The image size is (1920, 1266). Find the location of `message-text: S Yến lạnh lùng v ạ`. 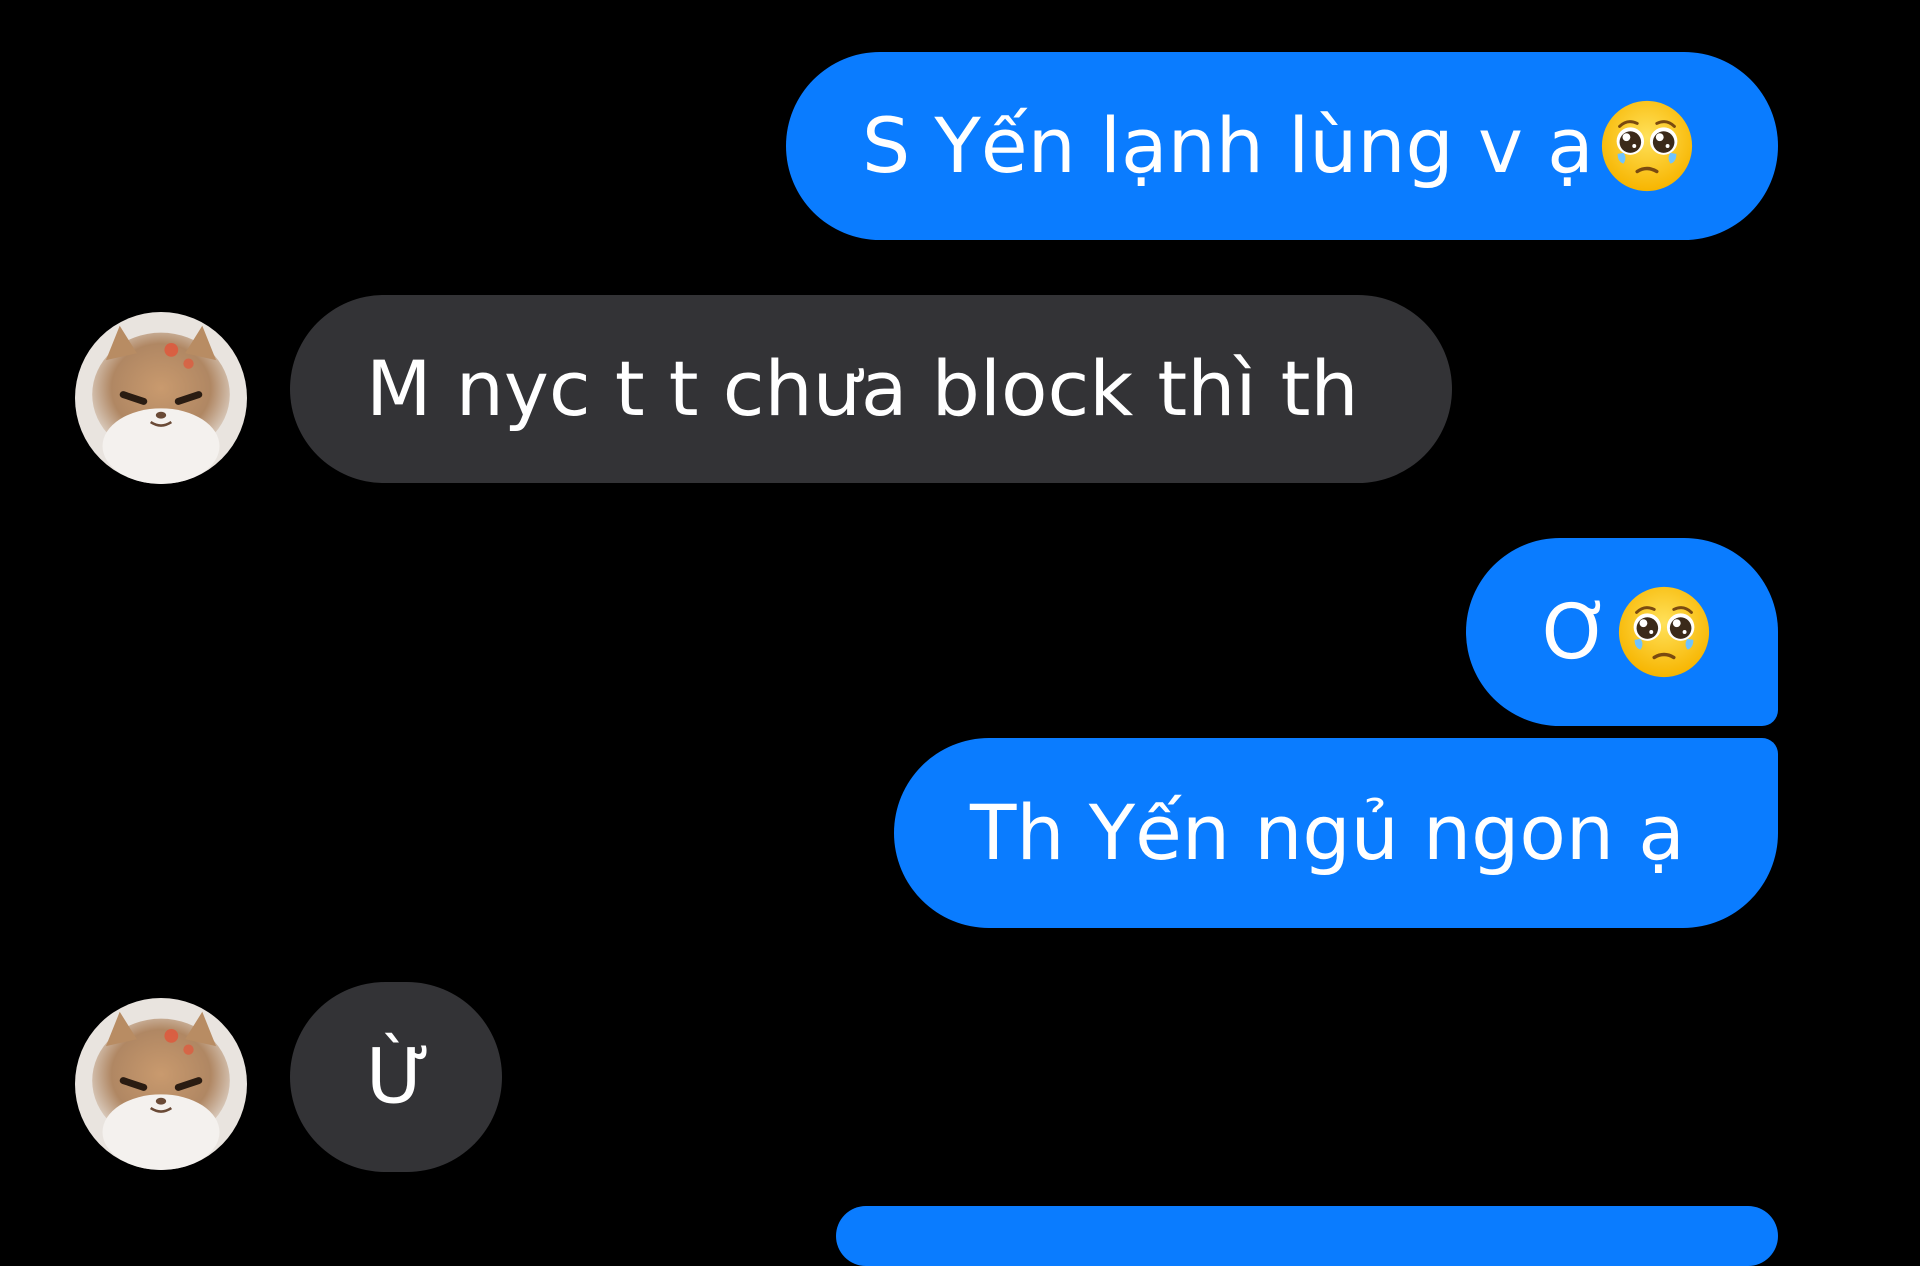

message-text: S Yến lạnh lùng v ạ is located at coordinates (1228, 145).